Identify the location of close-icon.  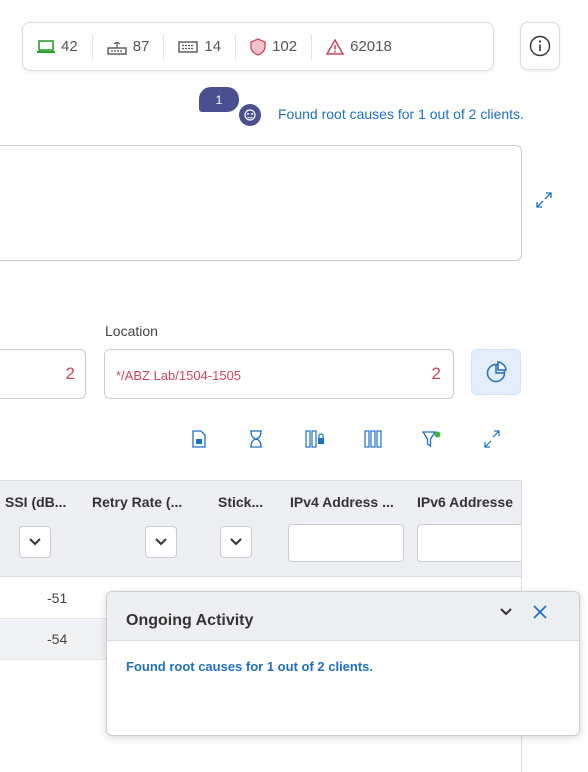
(540, 612).